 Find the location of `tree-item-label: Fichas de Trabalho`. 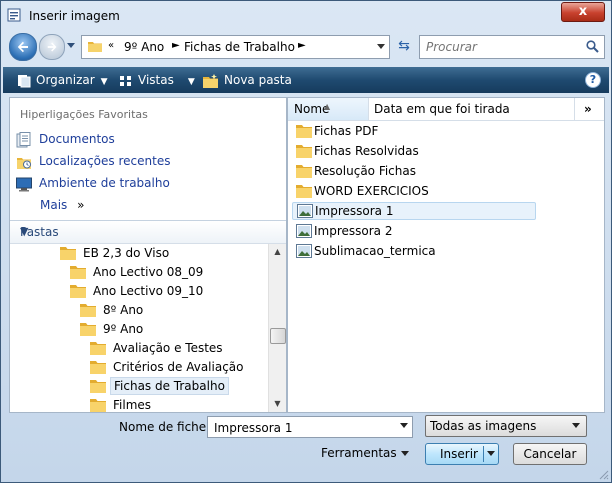

tree-item-label: Fichas de Trabalho is located at coordinates (169, 386).